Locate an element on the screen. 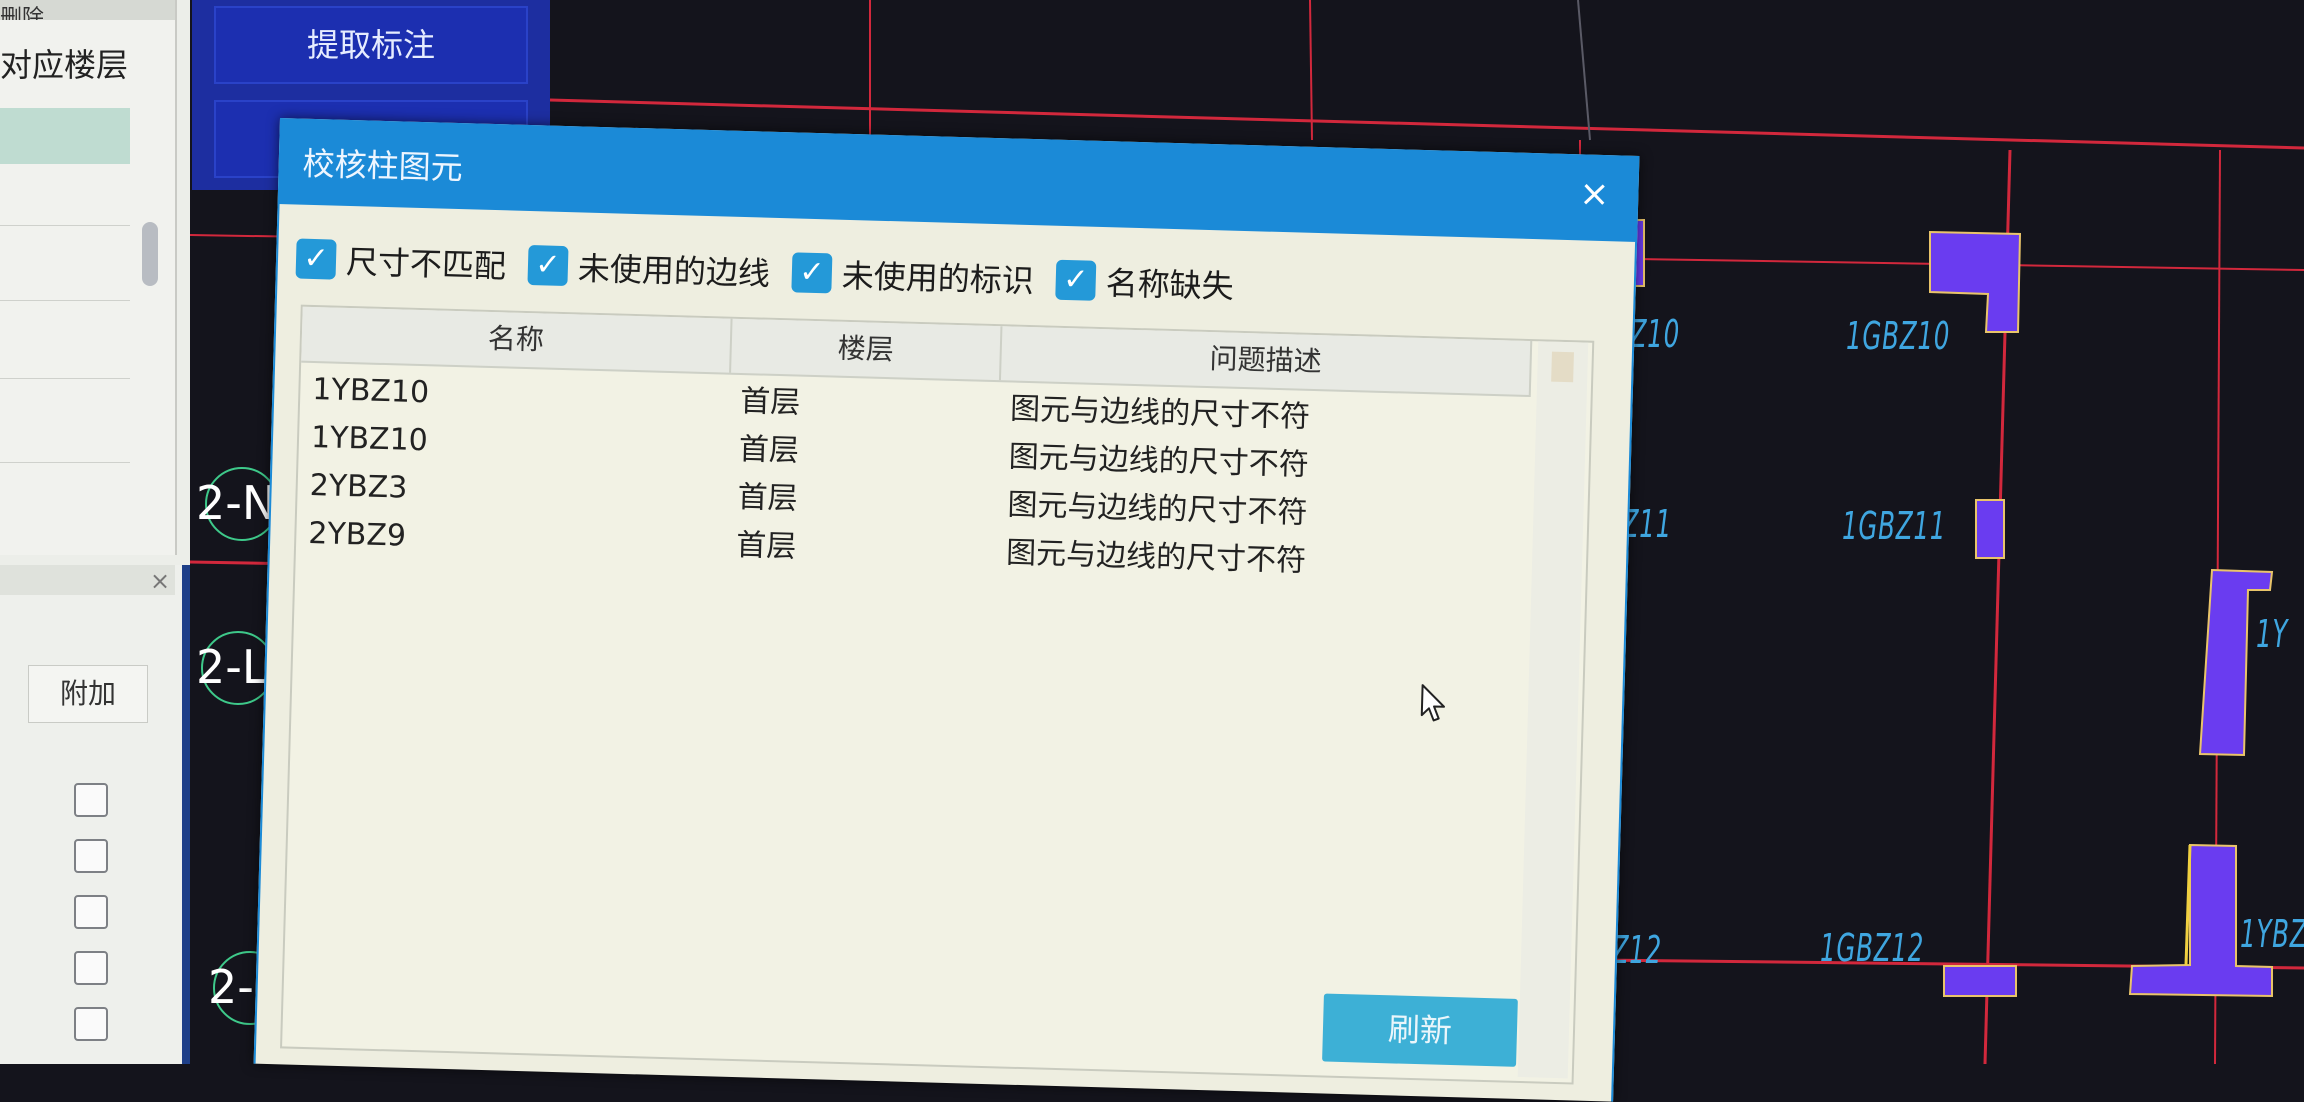  filter-unused-edges: ✓ 未使用的边线 is located at coordinates (648, 268).